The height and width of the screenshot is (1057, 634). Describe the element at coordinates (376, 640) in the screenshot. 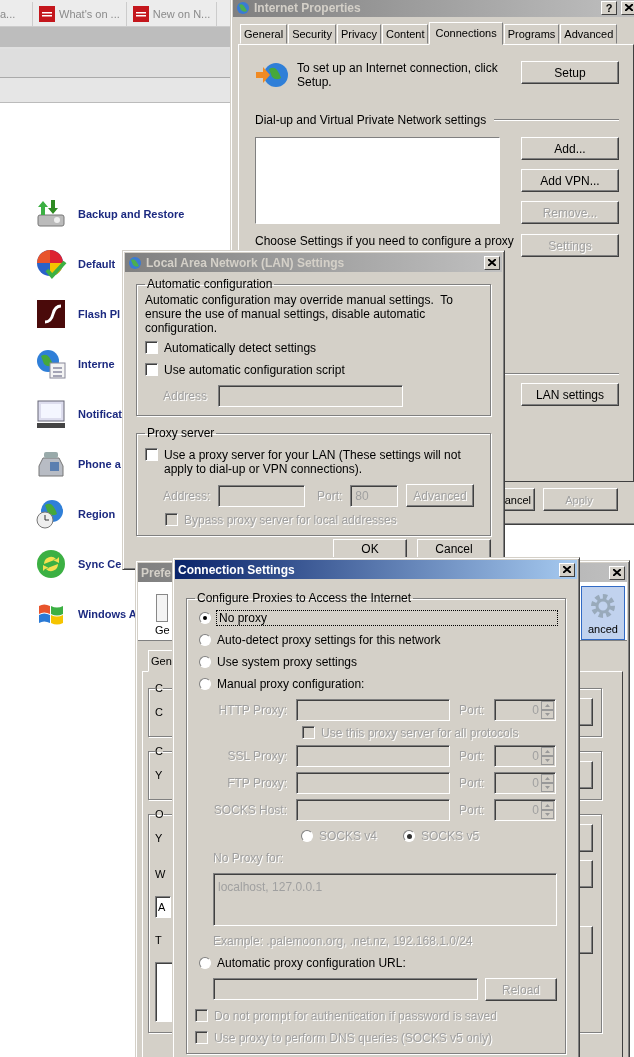

I see `radio-button: Auto-detect proxy settings for this network` at that location.